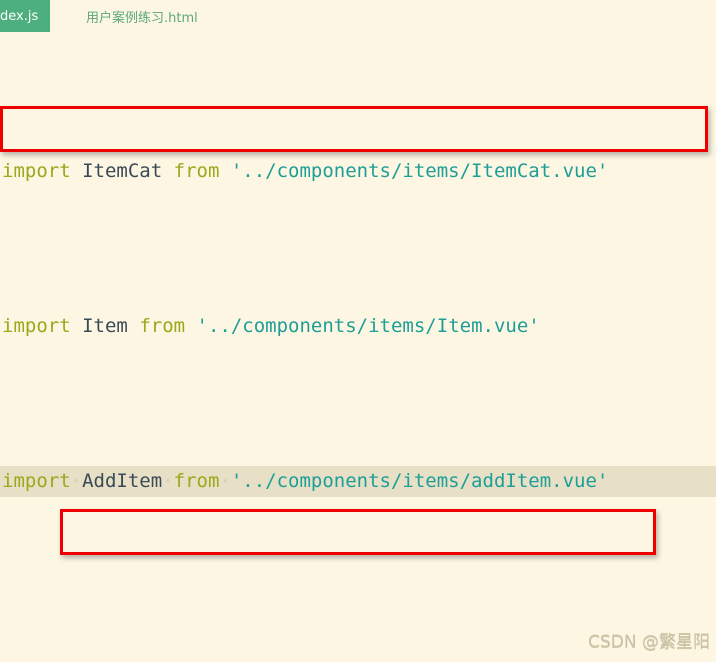 The height and width of the screenshot is (662, 716). What do you see at coordinates (105, 326) in the screenshot?
I see `token-identifier: Item` at bounding box center [105, 326].